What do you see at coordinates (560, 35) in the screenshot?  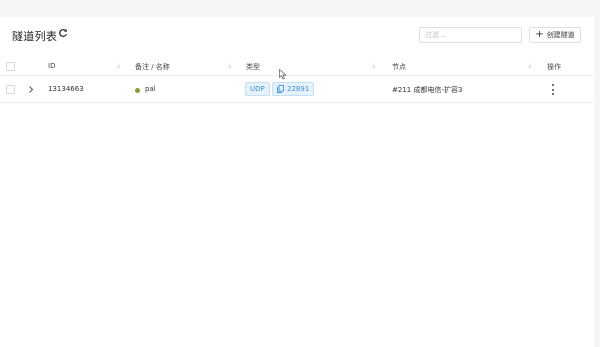 I see `create-tunnel-label: 创建隧道` at bounding box center [560, 35].